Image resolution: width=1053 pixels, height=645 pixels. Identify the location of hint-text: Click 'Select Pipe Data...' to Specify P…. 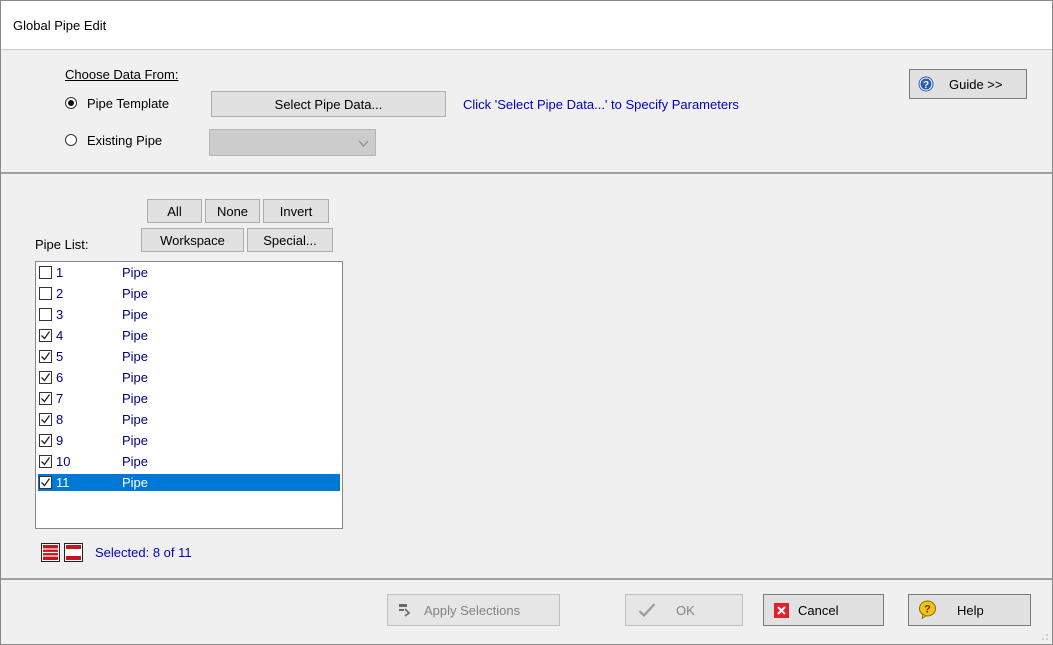
(601, 104).